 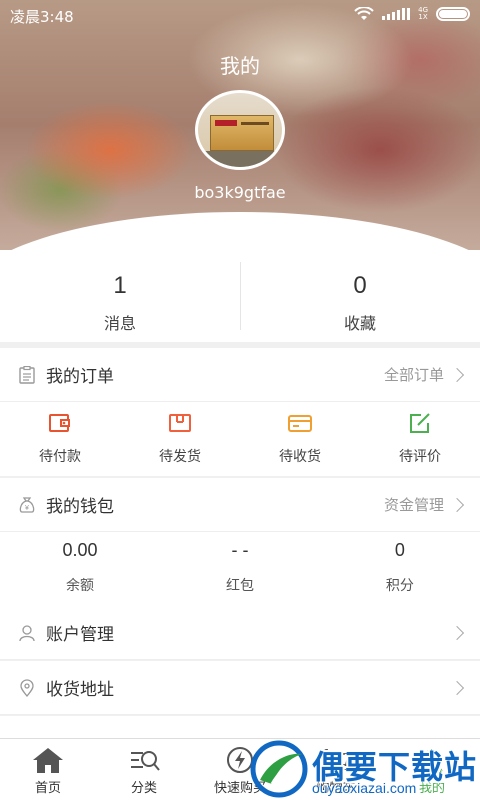 What do you see at coordinates (144, 760) in the screenshot?
I see `category-search-icon` at bounding box center [144, 760].